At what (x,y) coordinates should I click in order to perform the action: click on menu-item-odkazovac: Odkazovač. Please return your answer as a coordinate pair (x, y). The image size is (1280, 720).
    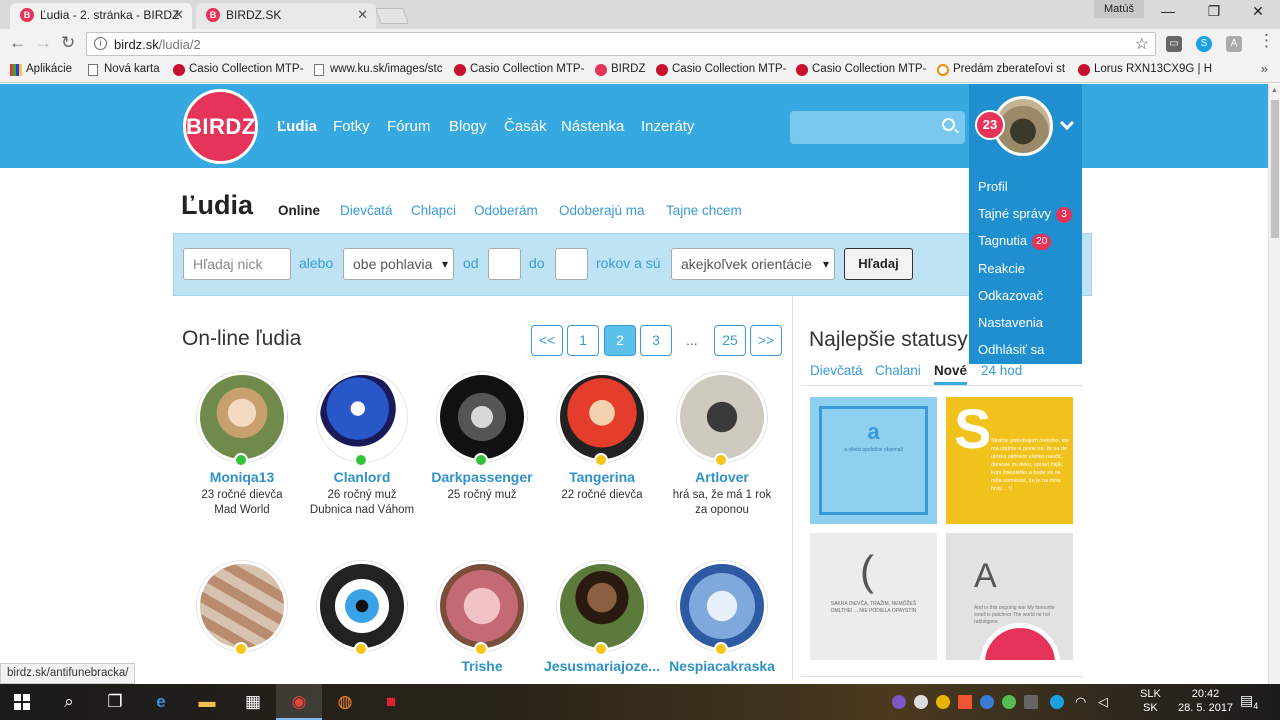
    Looking at the image, I should click on (1025, 295).